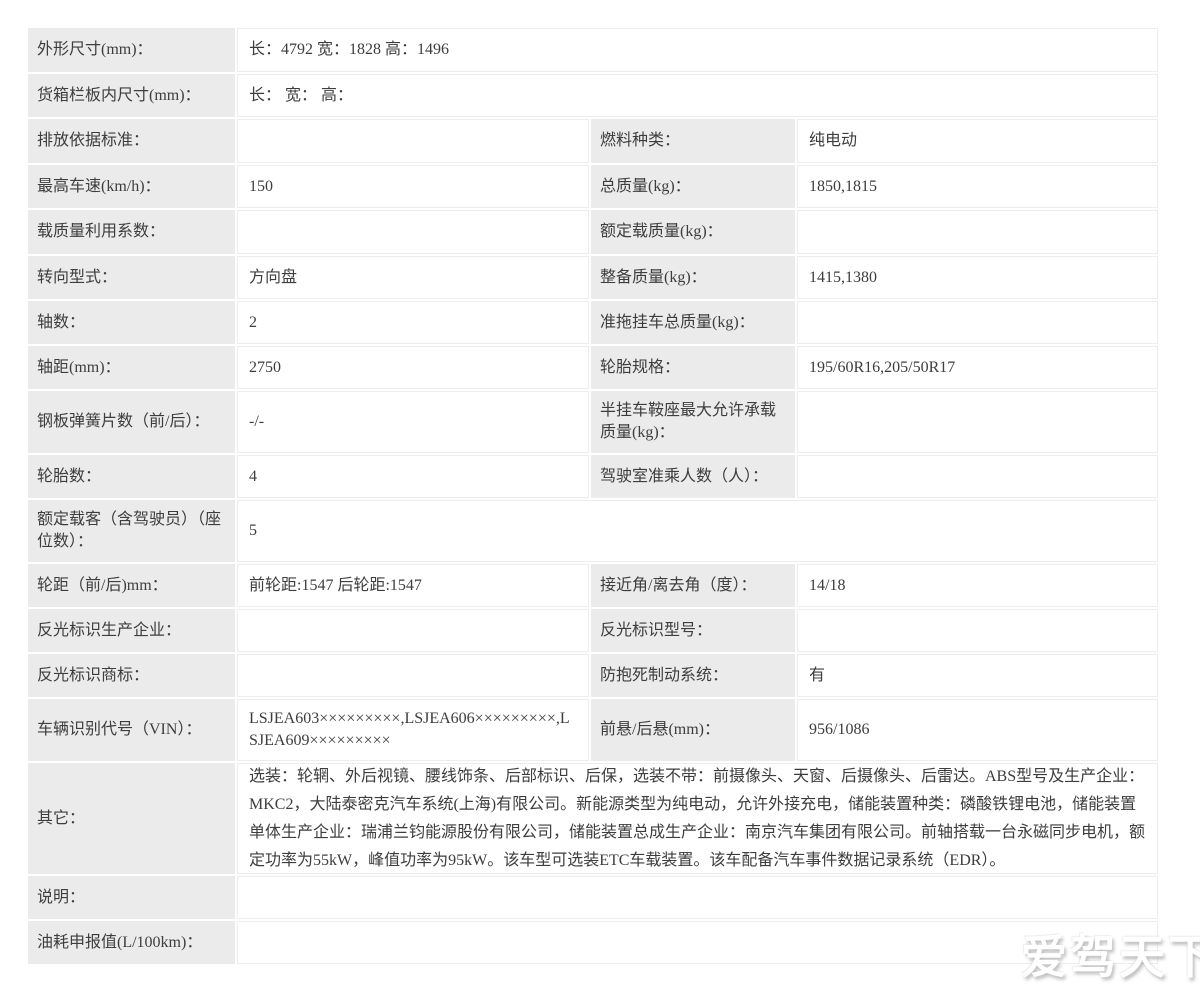 The height and width of the screenshot is (996, 1200). What do you see at coordinates (131, 277) in the screenshot?
I see `spec-label: 转向型式：` at bounding box center [131, 277].